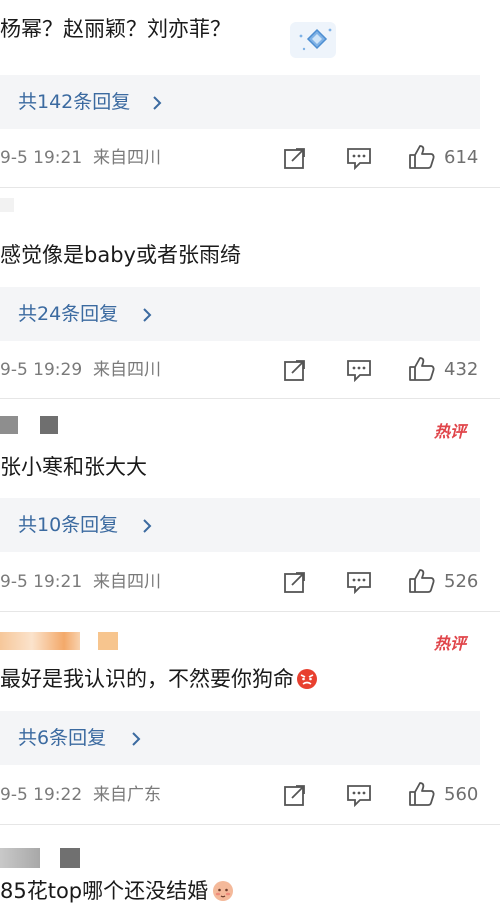 The image size is (500, 911). Describe the element at coordinates (115, 29) in the screenshot. I see `comment-text: 杨幂？赵丽颖？刘亦菲？` at that location.